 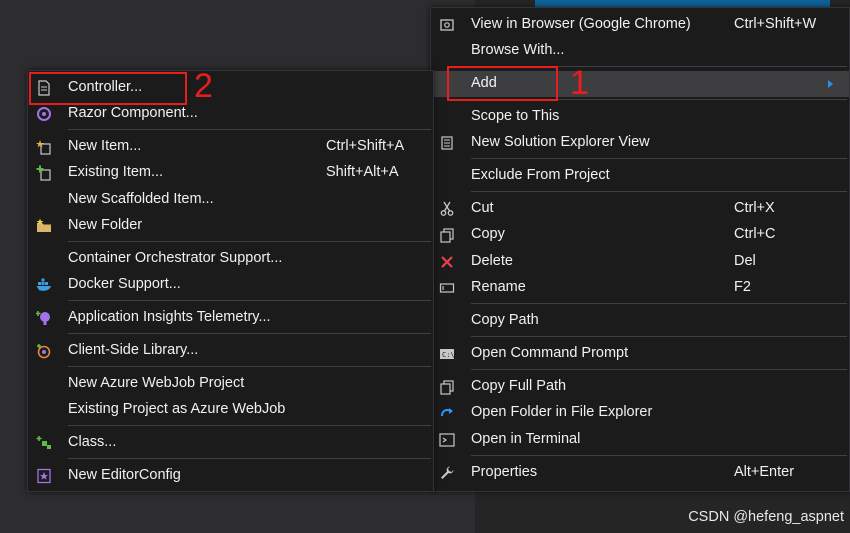 What do you see at coordinates (447, 440) in the screenshot?
I see `terminal-icon` at bounding box center [447, 440].